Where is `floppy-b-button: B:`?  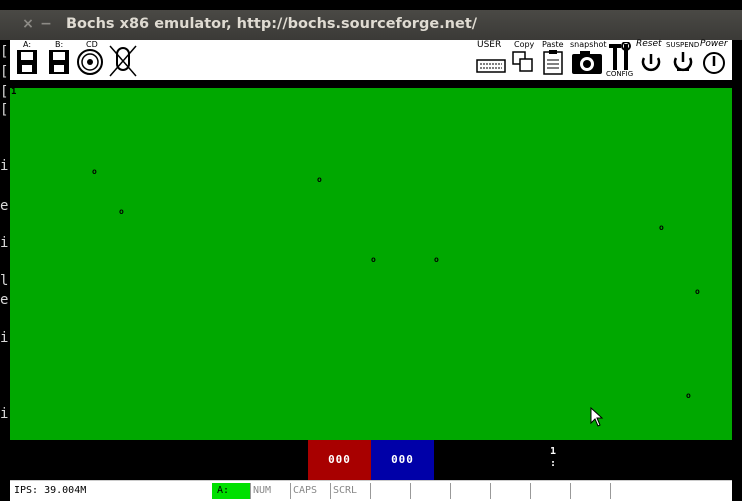
floppy-b-button: B: is located at coordinates (59, 59).